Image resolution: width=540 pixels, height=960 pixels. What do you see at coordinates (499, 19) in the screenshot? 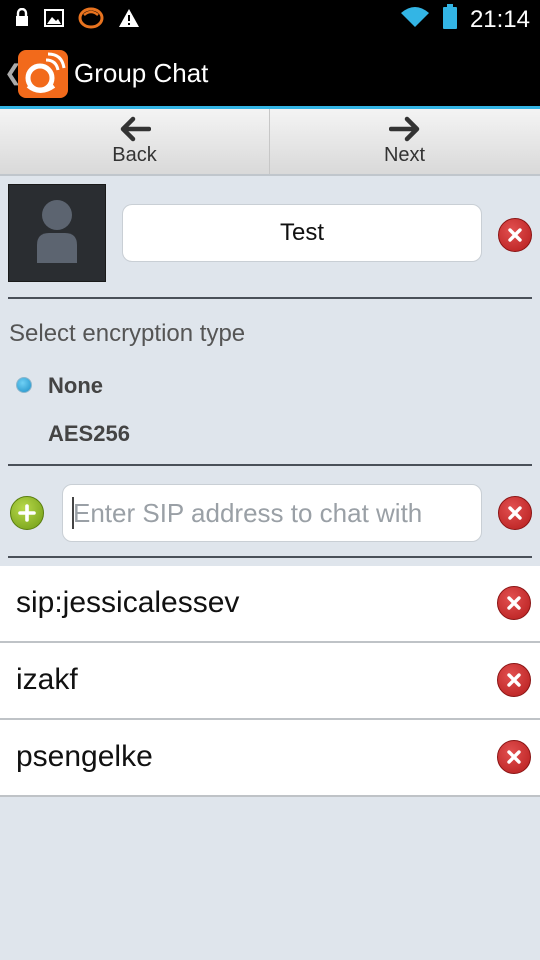
I see `status-time: 21:14` at bounding box center [499, 19].